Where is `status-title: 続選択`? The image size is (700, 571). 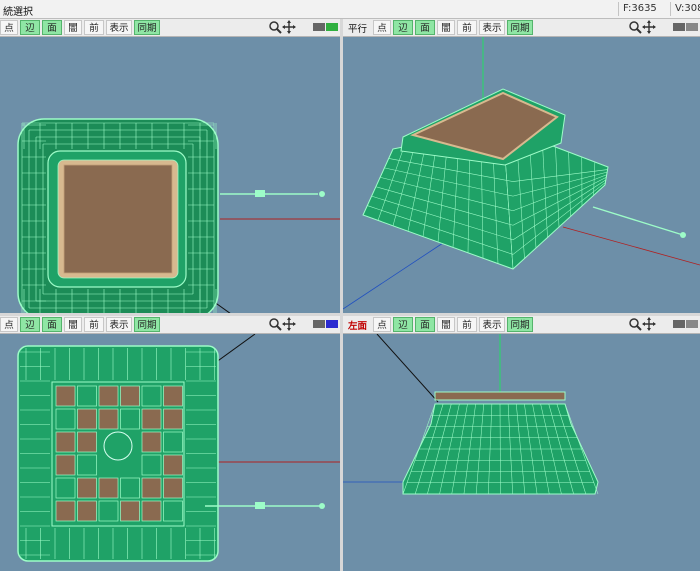 status-title: 続選択 is located at coordinates (18, 12).